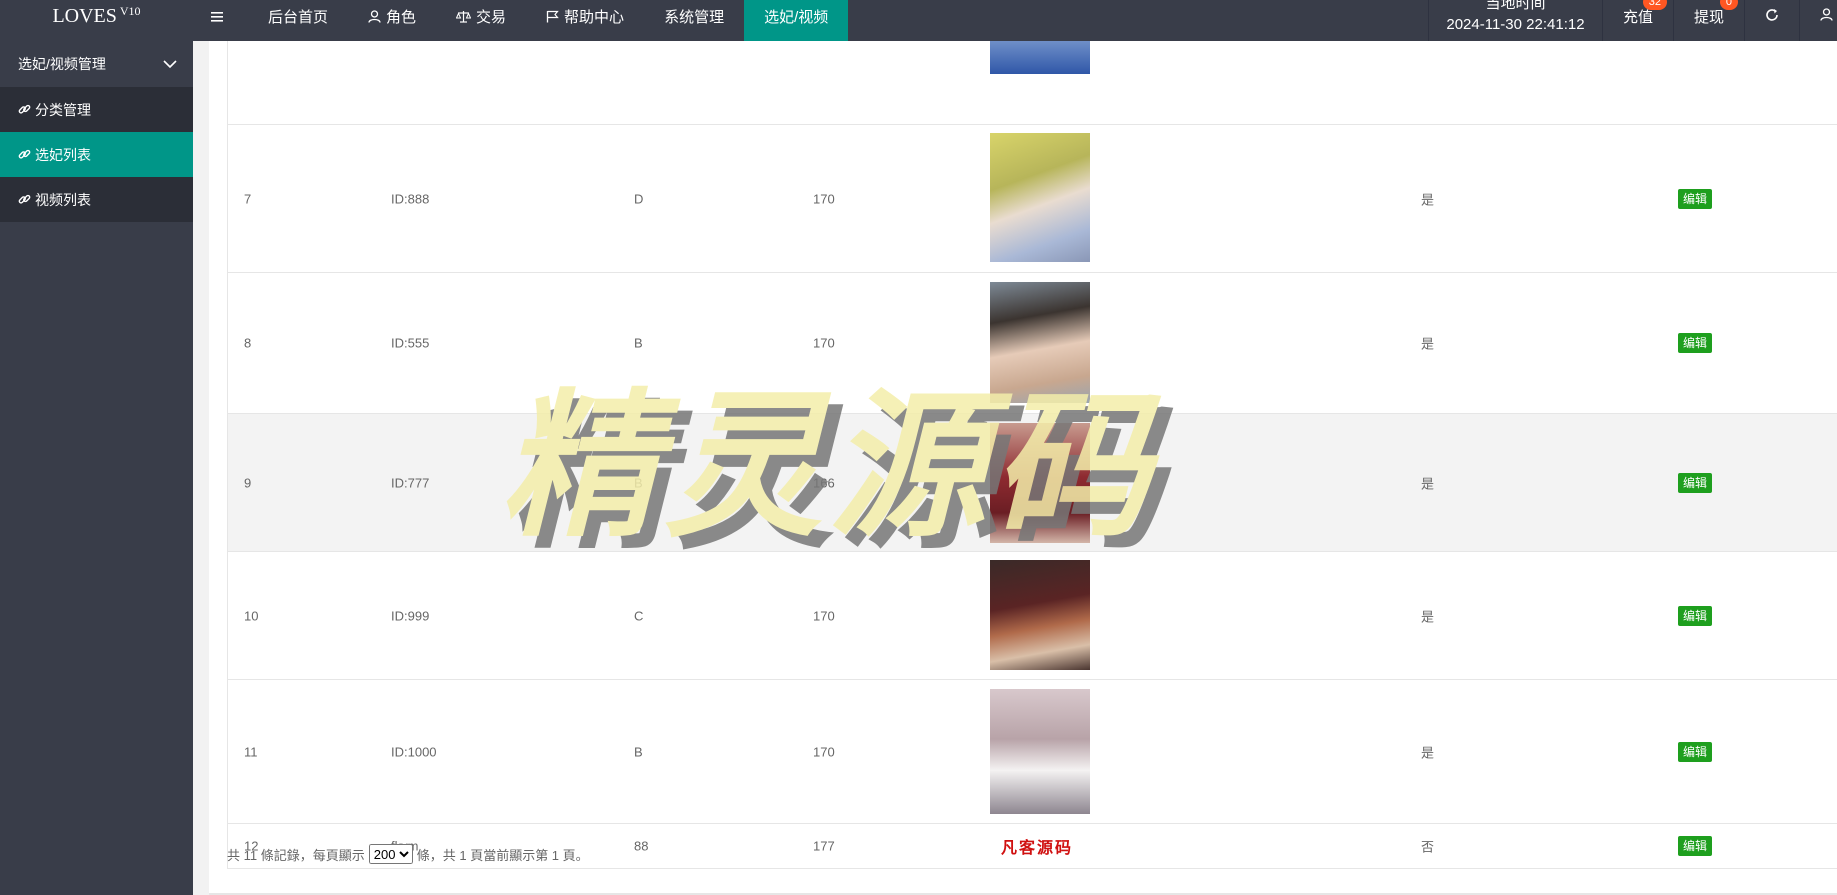 Image resolution: width=1837 pixels, height=895 pixels. Describe the element at coordinates (390, 854) in the screenshot. I see `page-size-select: 200` at that location.